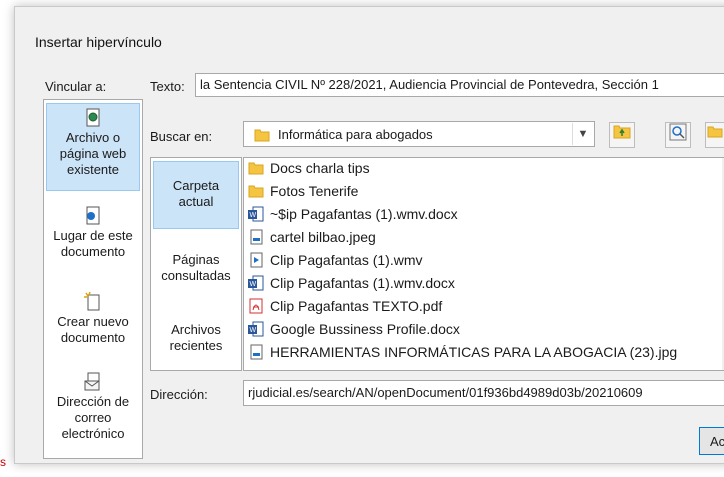 The width and height of the screenshot is (724, 477). Describe the element at coordinates (323, 237) in the screenshot. I see `file-name: cartel bilbao.jpeg` at that location.